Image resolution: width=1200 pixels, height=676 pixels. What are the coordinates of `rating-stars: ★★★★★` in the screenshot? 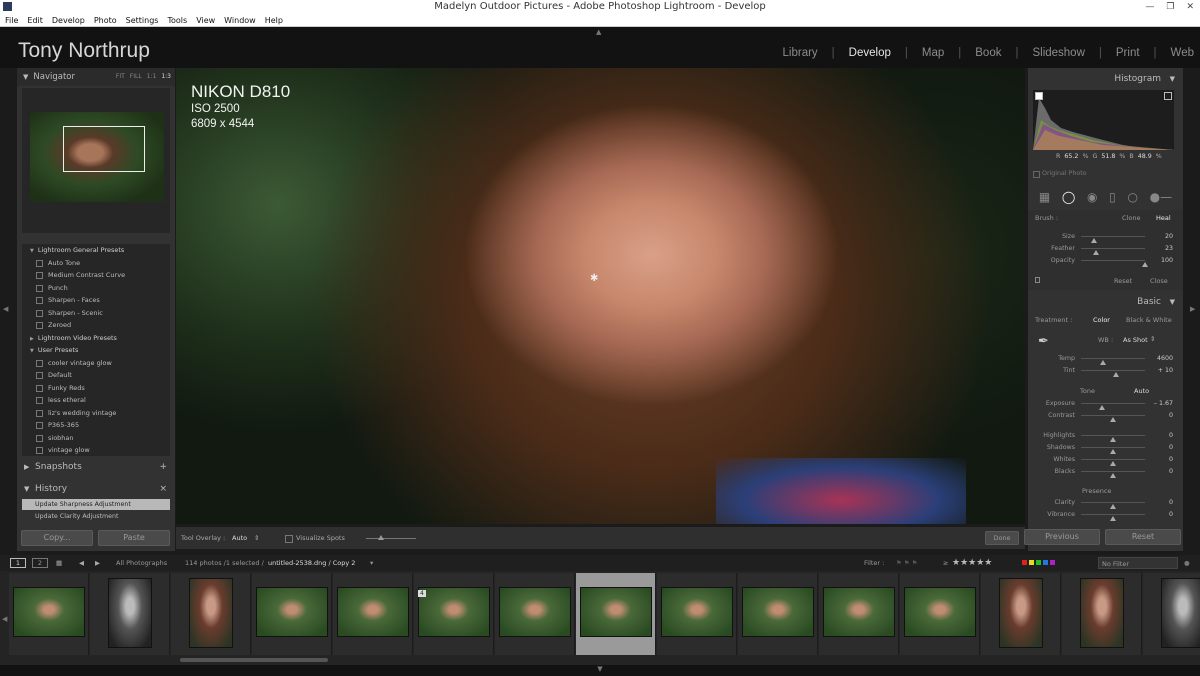 It's located at (972, 563).